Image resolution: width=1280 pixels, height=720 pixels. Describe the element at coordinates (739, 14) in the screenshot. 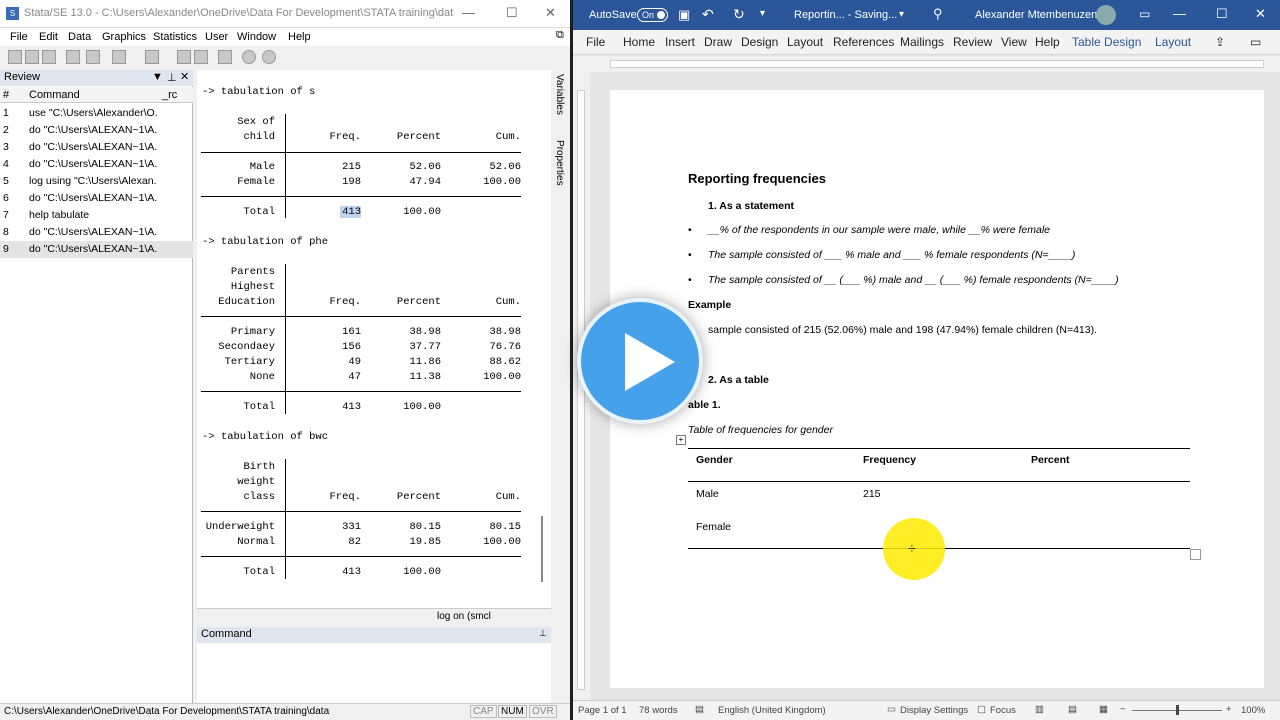

I see `redo-icon: ↻` at that location.